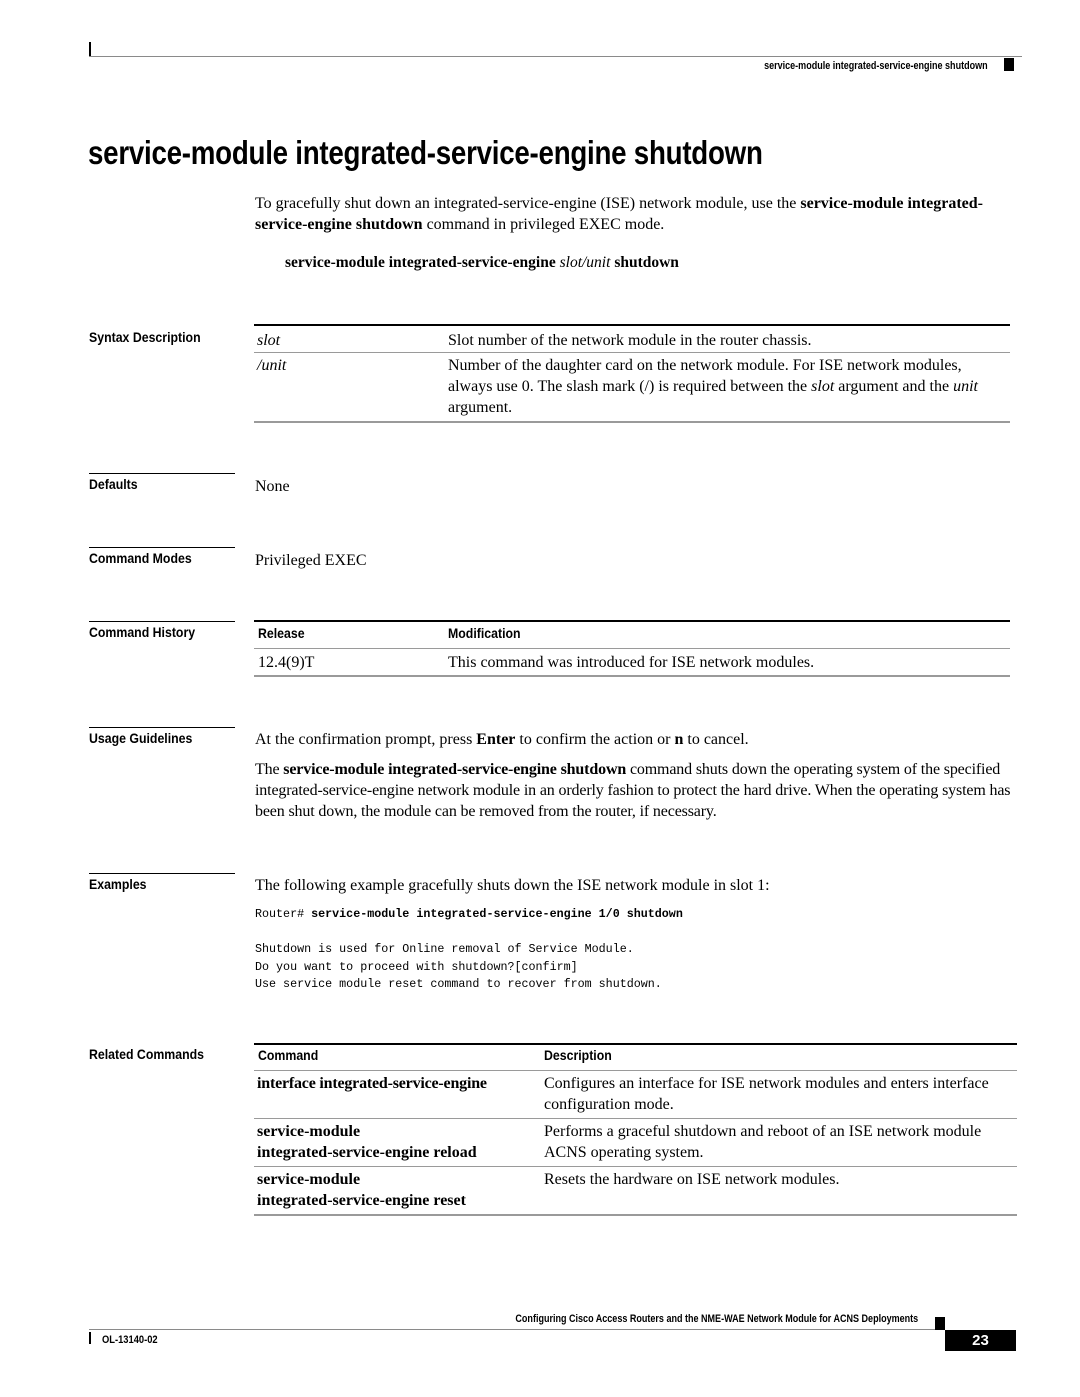 Image resolution: width=1080 pixels, height=1397 pixels. Describe the element at coordinates (269, 769) in the screenshot. I see `usage-text: The` at that location.